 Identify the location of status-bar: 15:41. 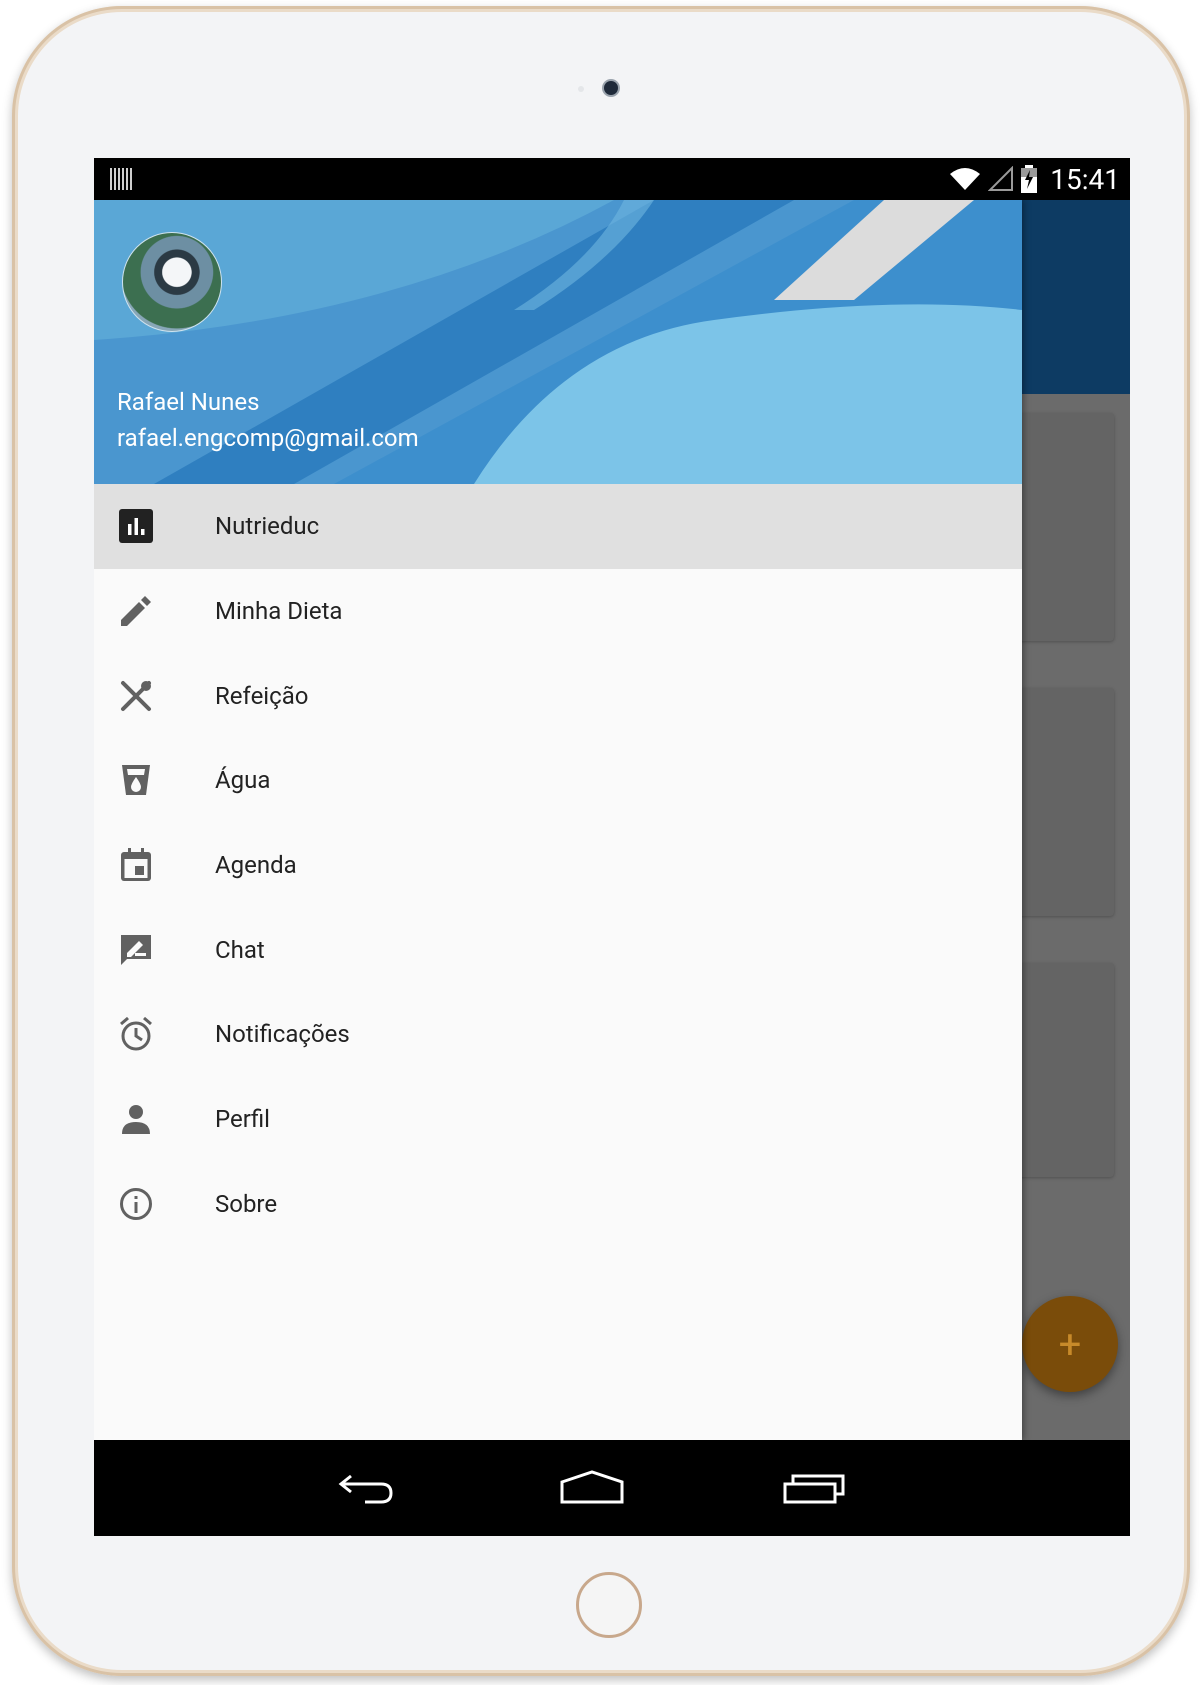
(612, 179).